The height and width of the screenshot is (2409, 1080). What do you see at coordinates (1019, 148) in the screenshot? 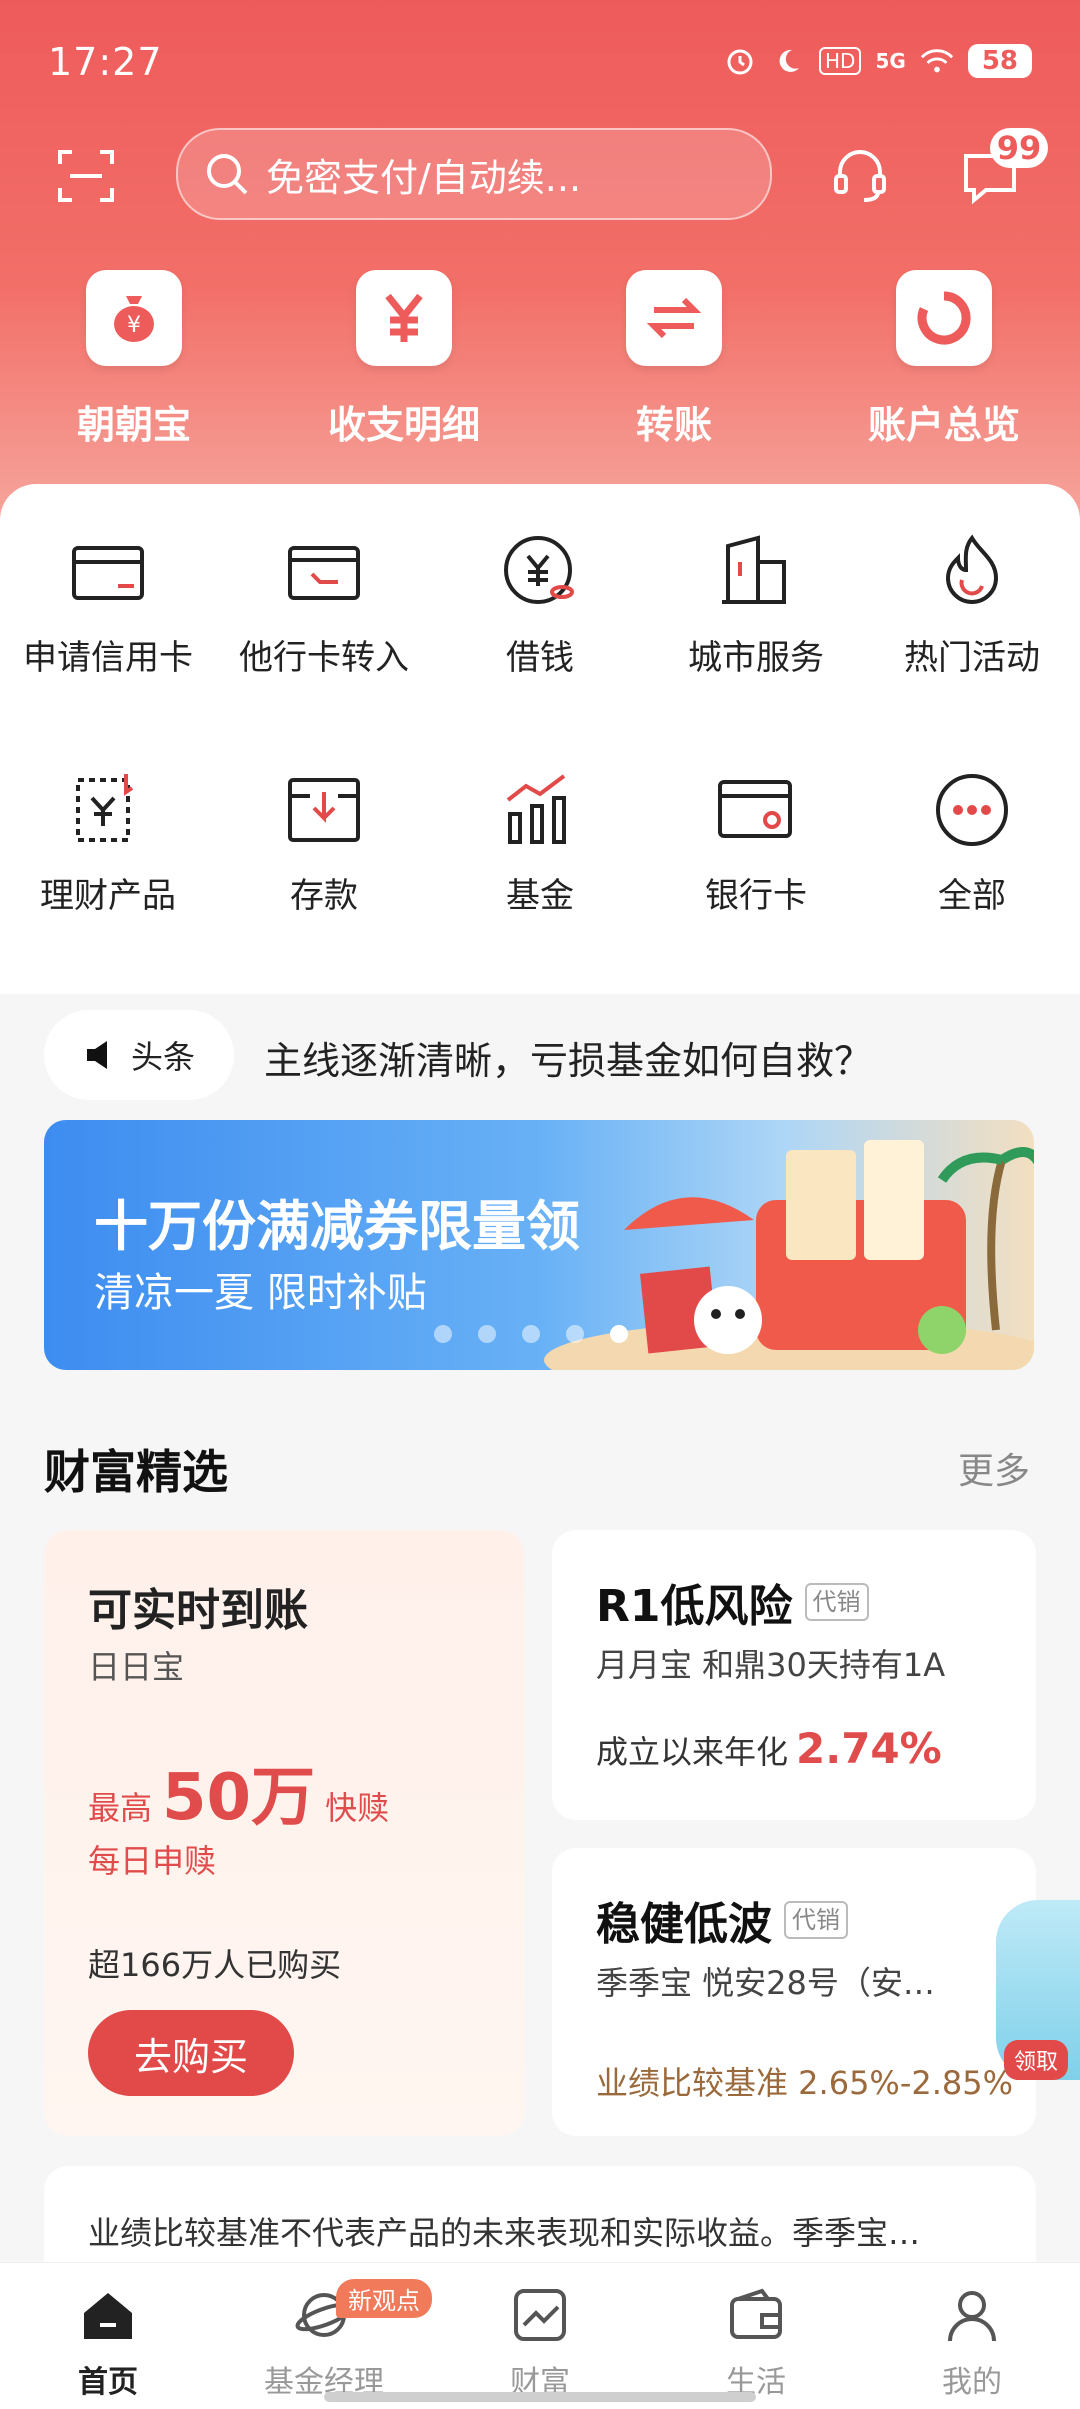
I see `message-badge: 99` at bounding box center [1019, 148].